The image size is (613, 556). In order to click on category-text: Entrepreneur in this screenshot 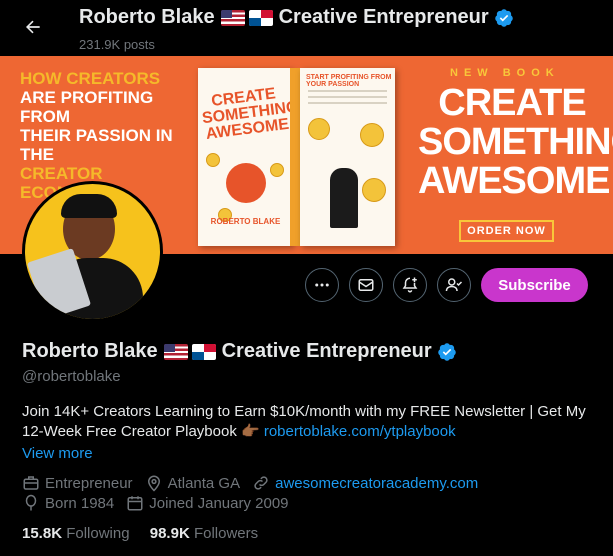, I will do `click(89, 483)`.